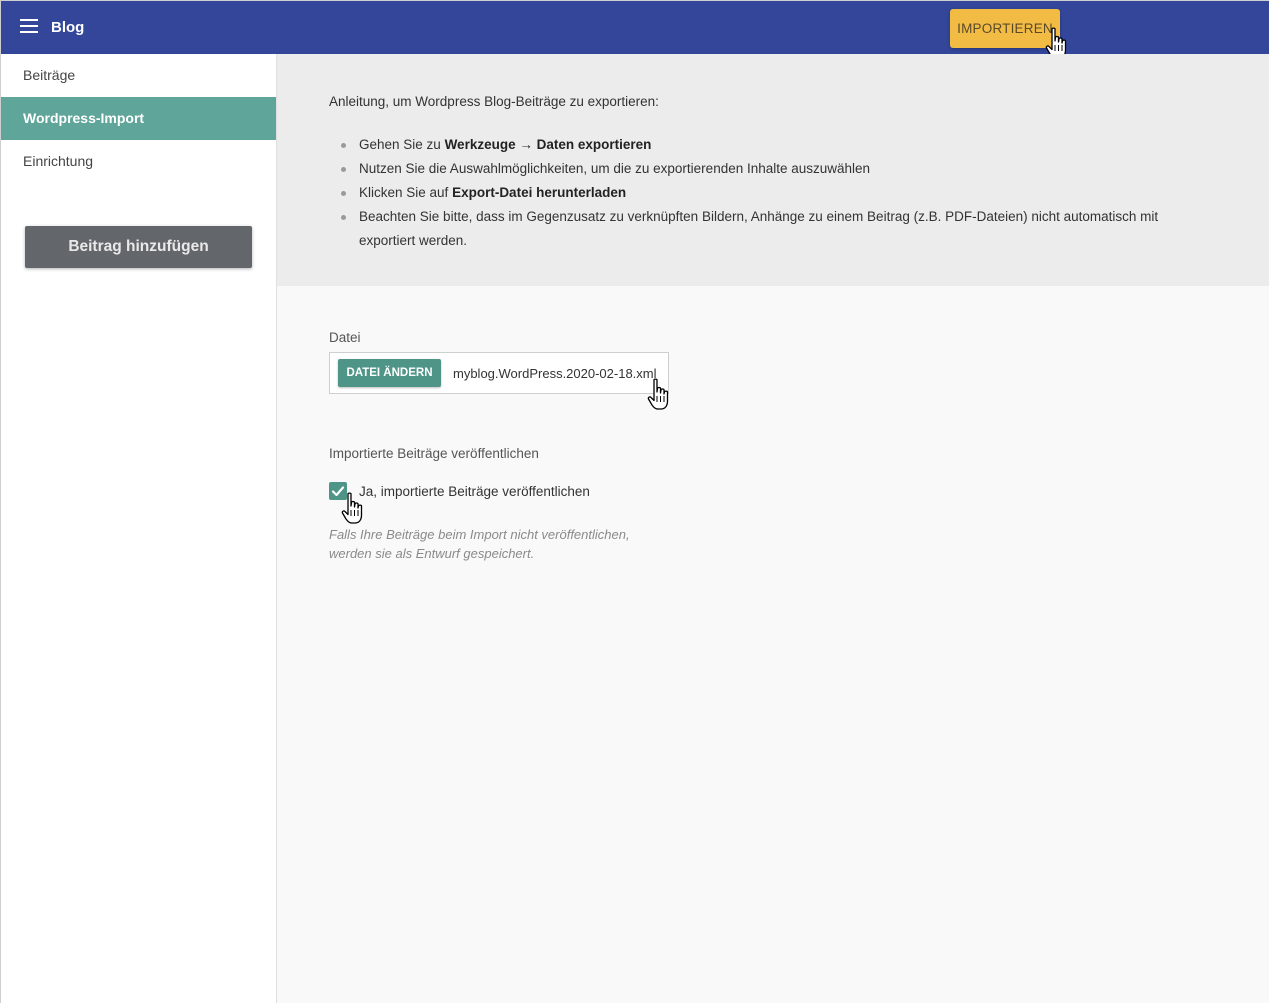 This screenshot has width=1269, height=1003. I want to click on sidebar-item-beitraege: Beiträge, so click(138, 75).